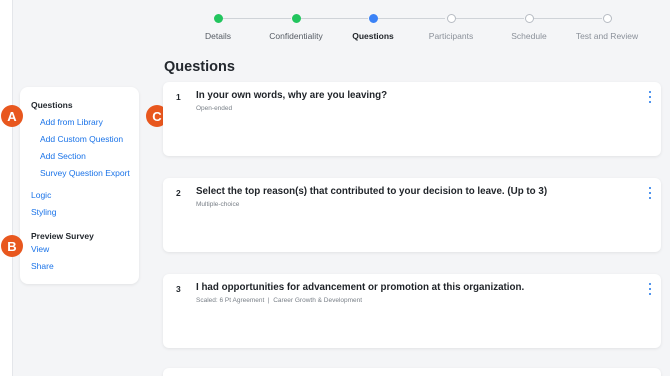  I want to click on question-title: In your own words, why are you leaving?, so click(292, 95).